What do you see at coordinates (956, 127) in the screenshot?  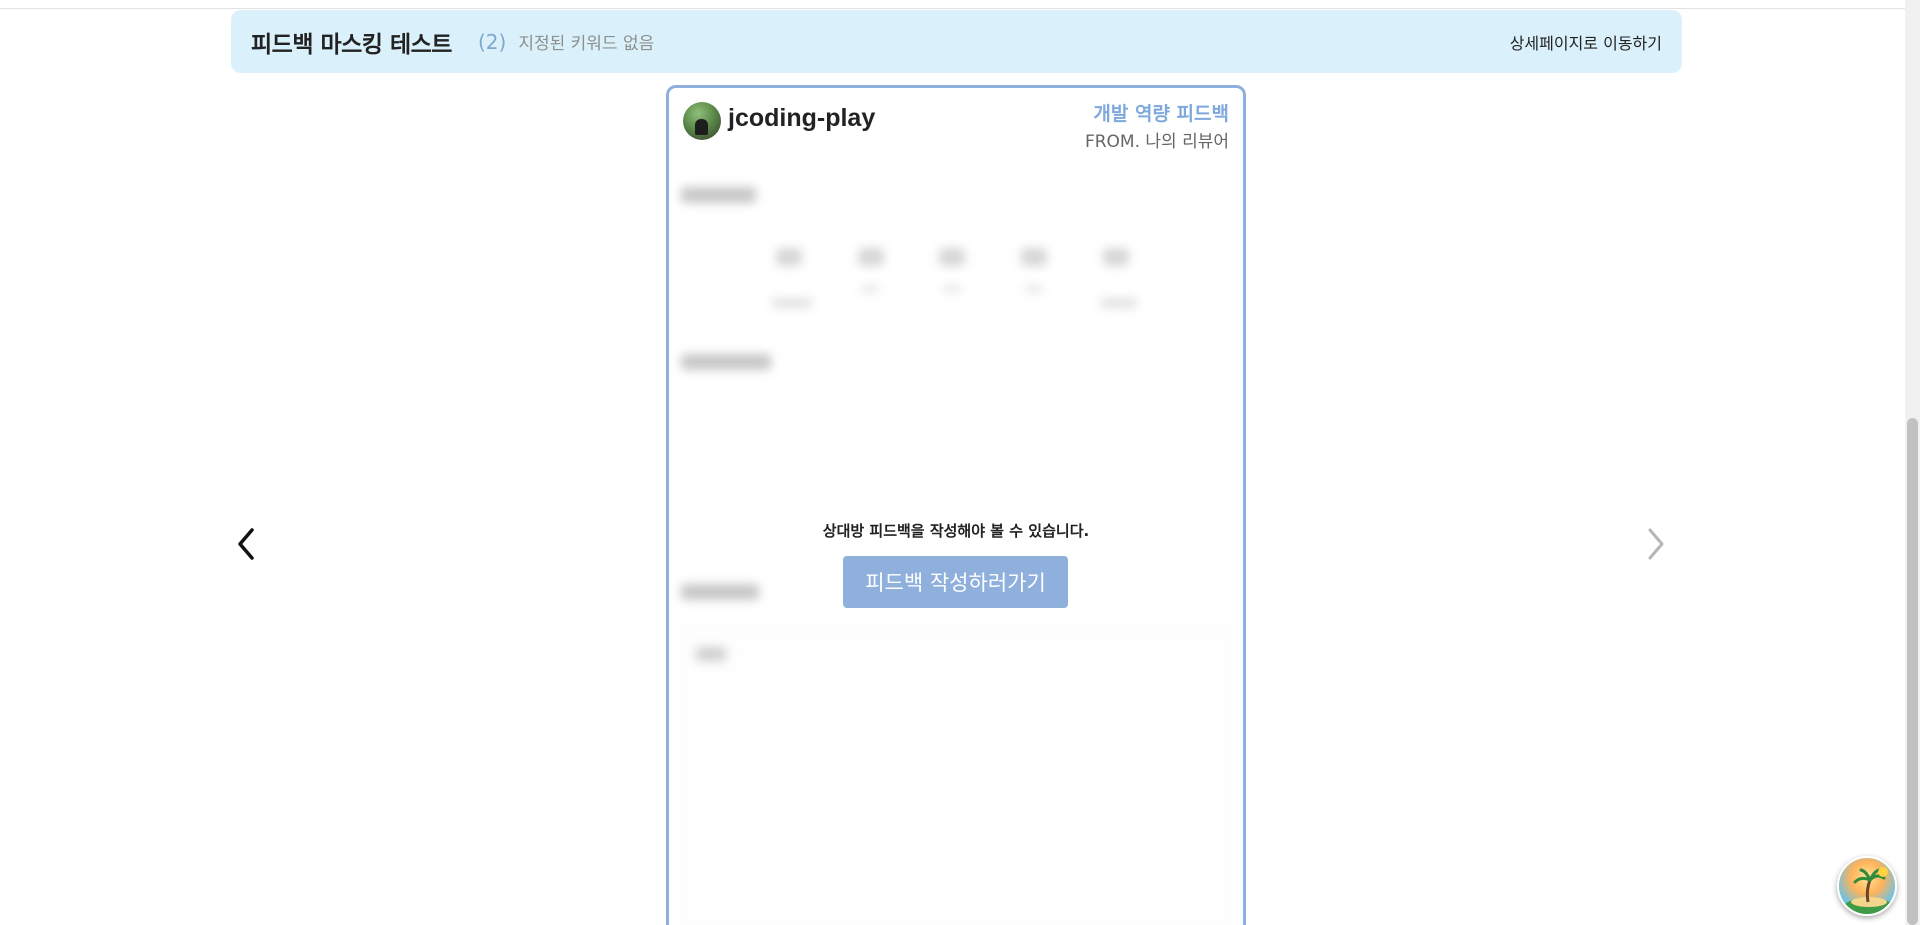 I see `card-header: jcoding-play 개발 역량 피드백 FROM. 나의 리뷰어` at bounding box center [956, 127].